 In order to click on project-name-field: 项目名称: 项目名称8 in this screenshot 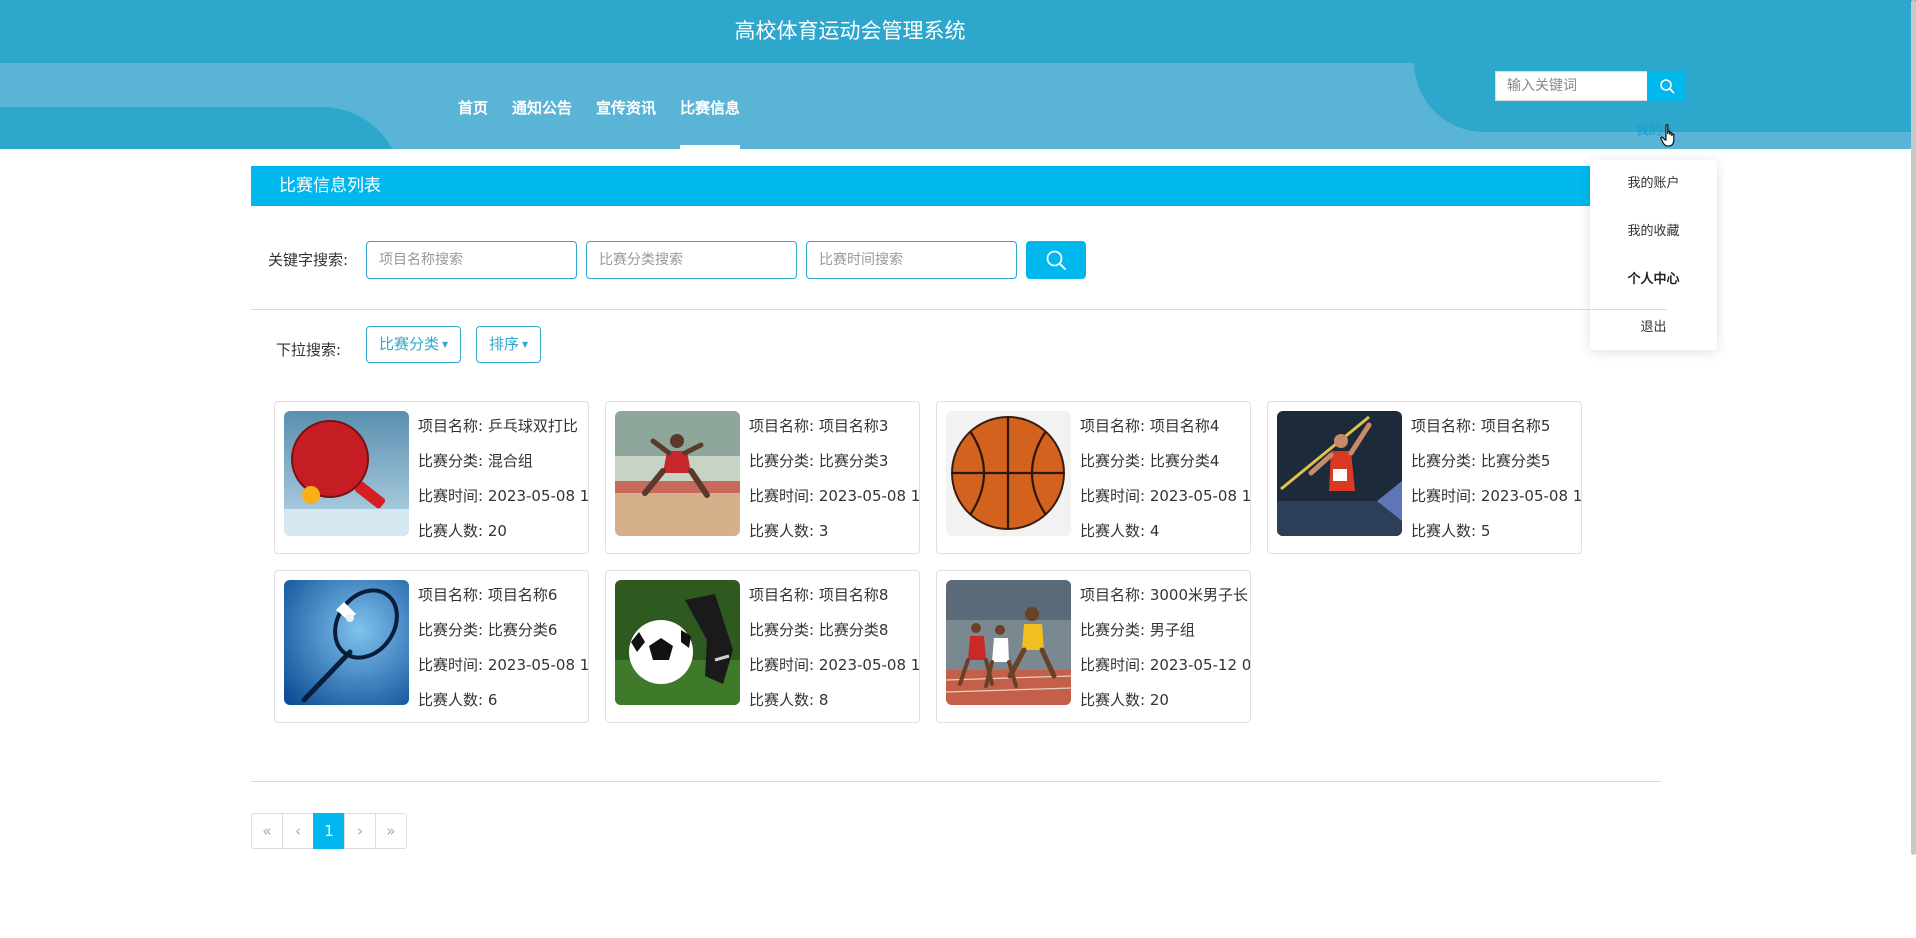, I will do `click(819, 595)`.